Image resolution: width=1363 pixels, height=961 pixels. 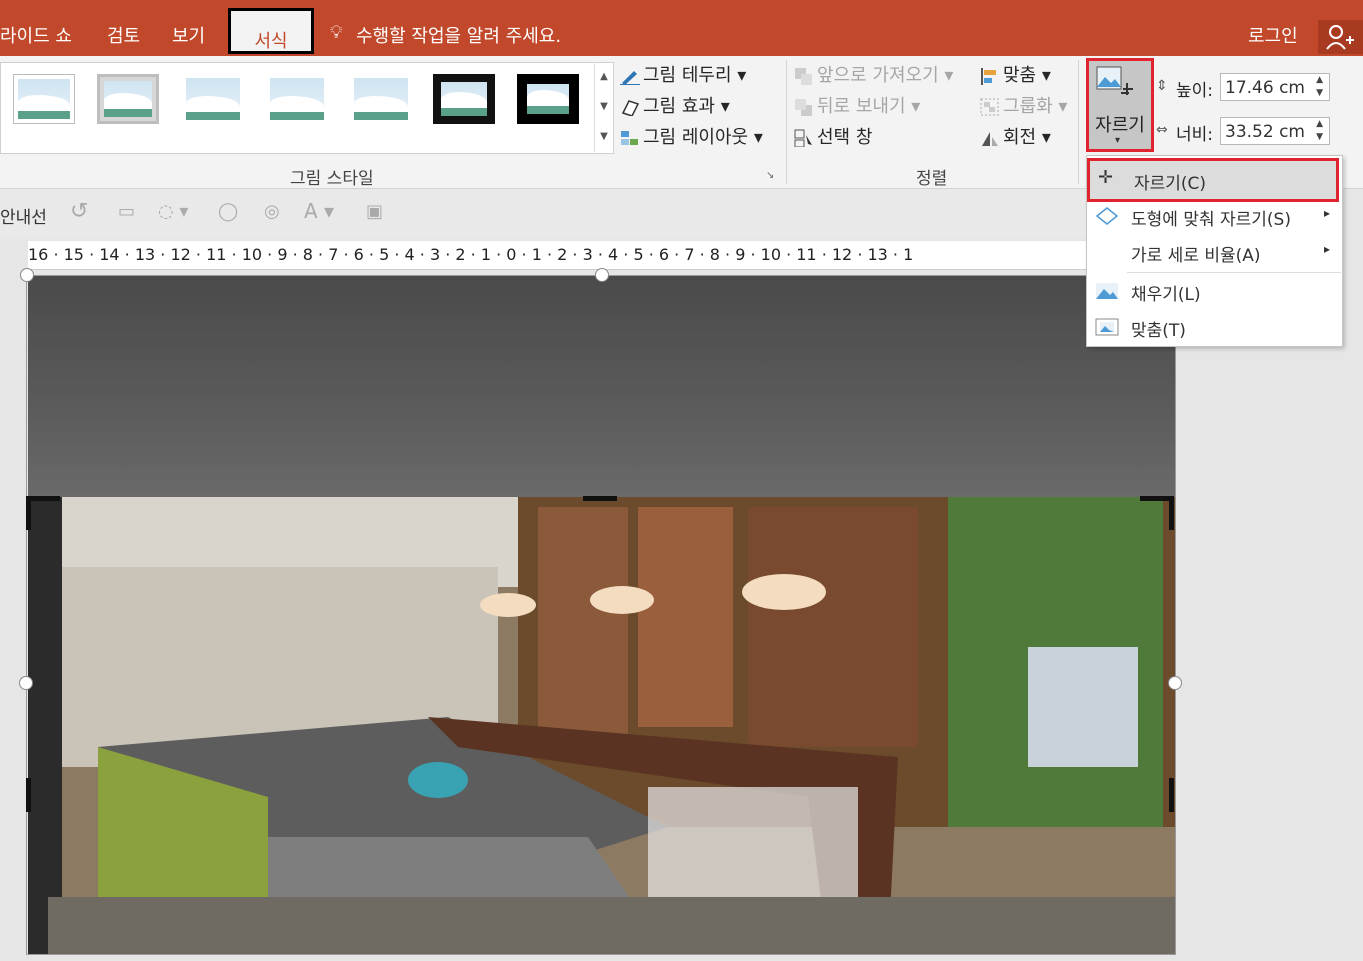 What do you see at coordinates (336, 32) in the screenshot?
I see `lightbulb-icon: 💡︎` at bounding box center [336, 32].